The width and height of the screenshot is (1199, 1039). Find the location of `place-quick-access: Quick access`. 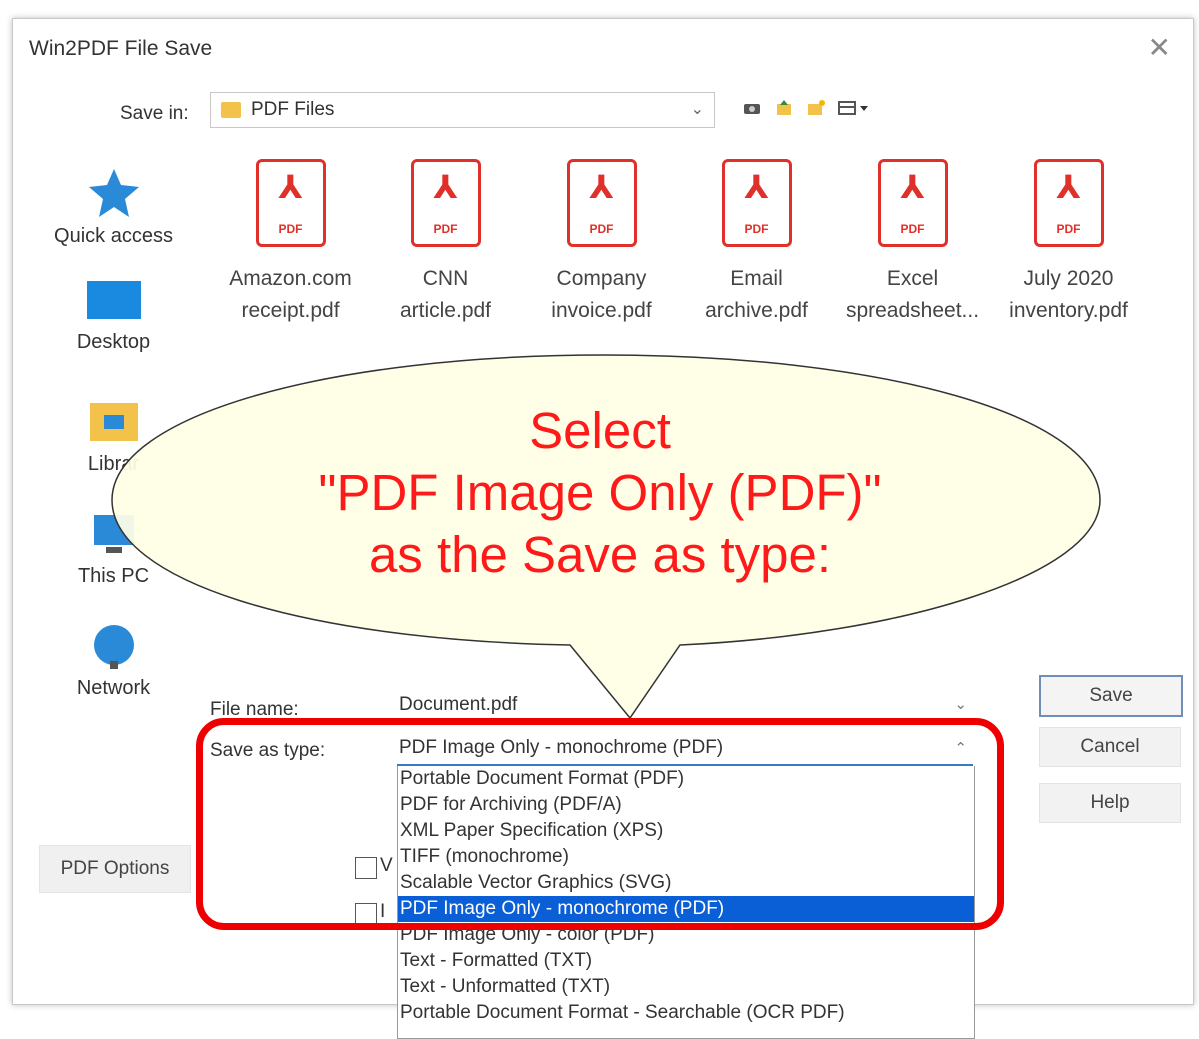

place-quick-access: Quick access is located at coordinates (113, 206).